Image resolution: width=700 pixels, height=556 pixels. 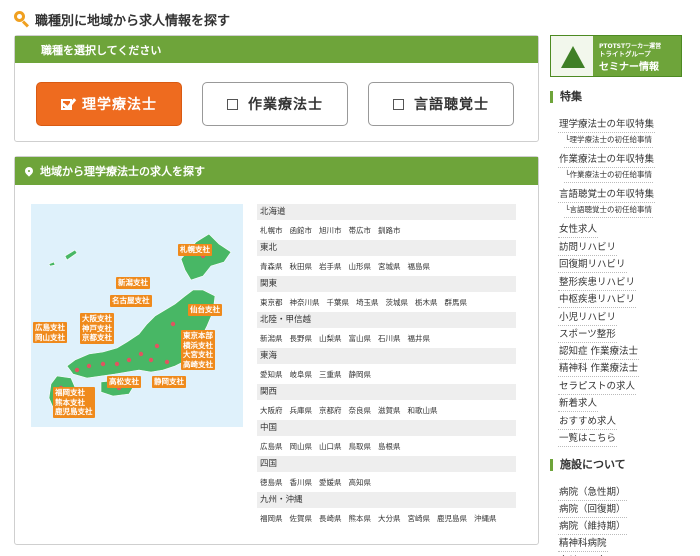 What do you see at coordinates (330, 446) in the screenshot?
I see `pref-link: 山口県` at bounding box center [330, 446].